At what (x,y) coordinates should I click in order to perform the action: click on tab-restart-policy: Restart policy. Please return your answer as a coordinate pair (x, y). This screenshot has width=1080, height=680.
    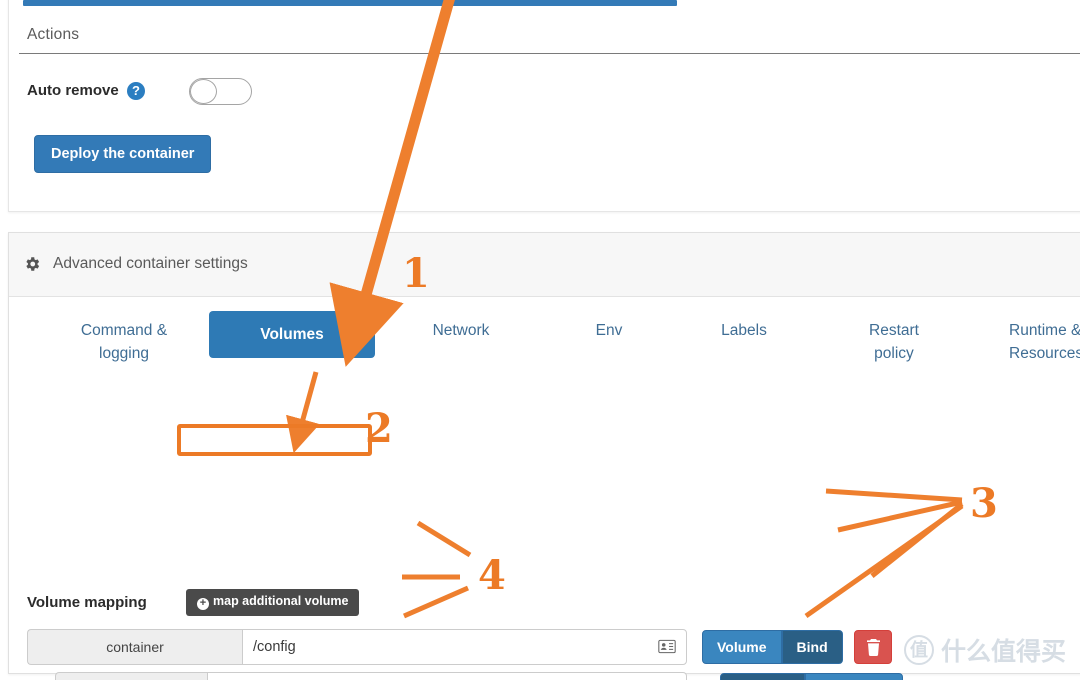
    Looking at the image, I should click on (894, 342).